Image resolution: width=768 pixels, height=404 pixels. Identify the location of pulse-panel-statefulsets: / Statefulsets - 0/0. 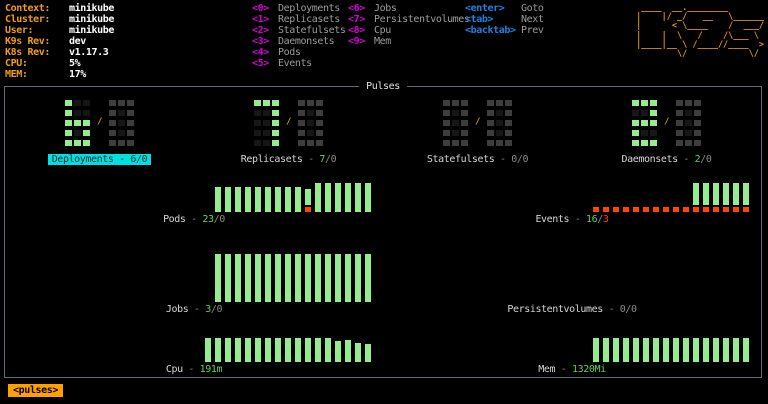
(477, 127).